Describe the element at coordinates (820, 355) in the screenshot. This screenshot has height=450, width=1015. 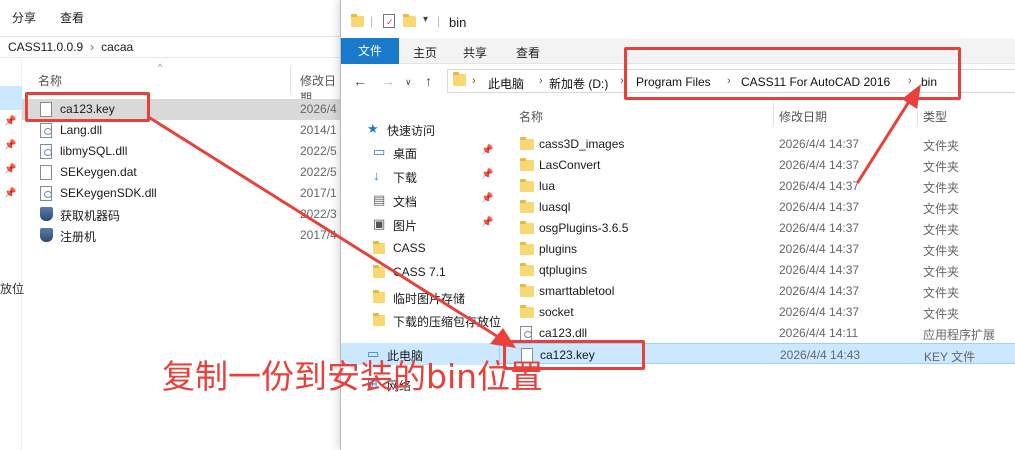
I see `file-date: 2026/4/4 14:43` at that location.